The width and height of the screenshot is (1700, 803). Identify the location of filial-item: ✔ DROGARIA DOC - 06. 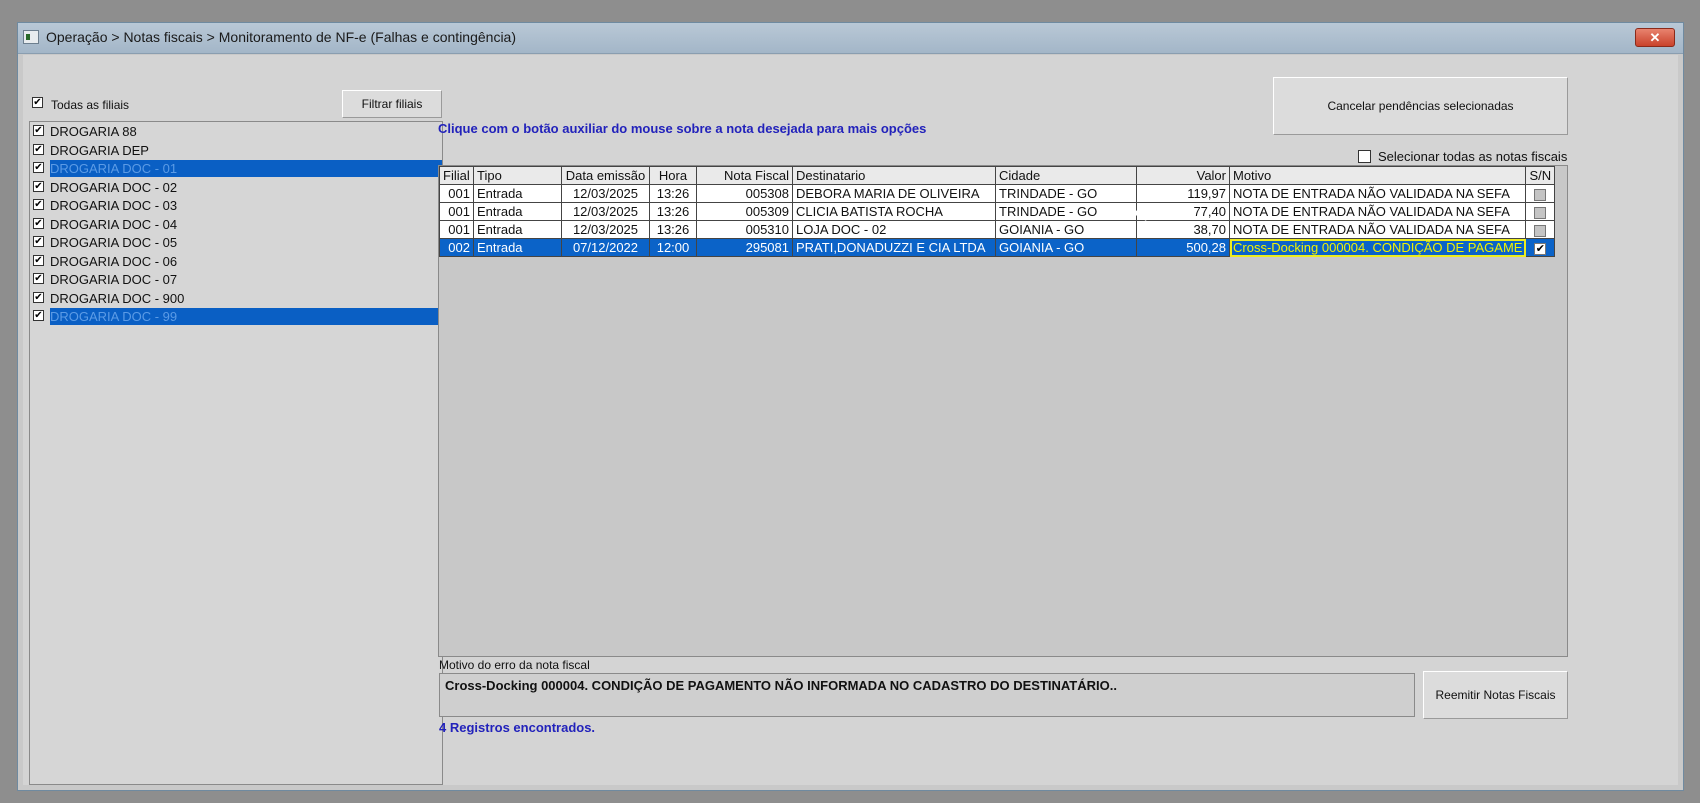
(236, 261).